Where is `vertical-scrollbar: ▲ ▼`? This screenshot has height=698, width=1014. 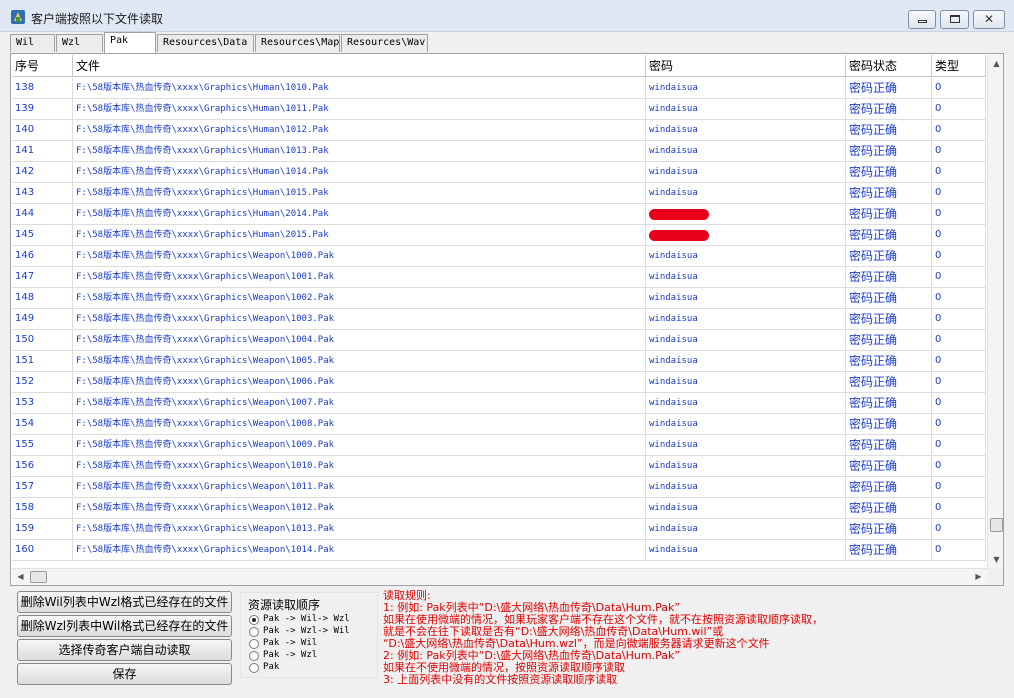 vertical-scrollbar: ▲ ▼ is located at coordinates (995, 311).